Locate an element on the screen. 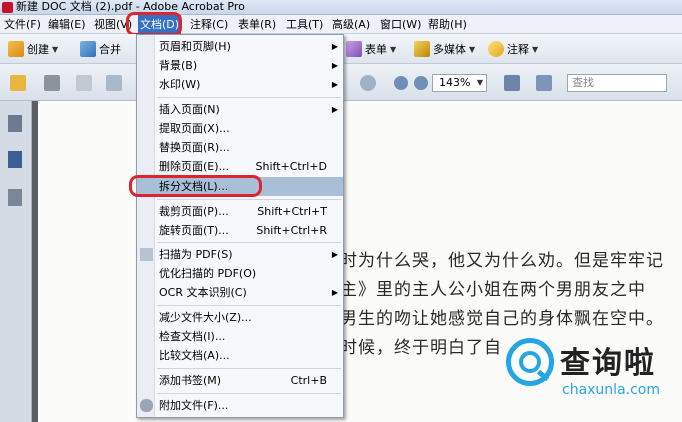 The image size is (682, 422). shortcut-label: Shift+Ctrl+R is located at coordinates (291, 230).